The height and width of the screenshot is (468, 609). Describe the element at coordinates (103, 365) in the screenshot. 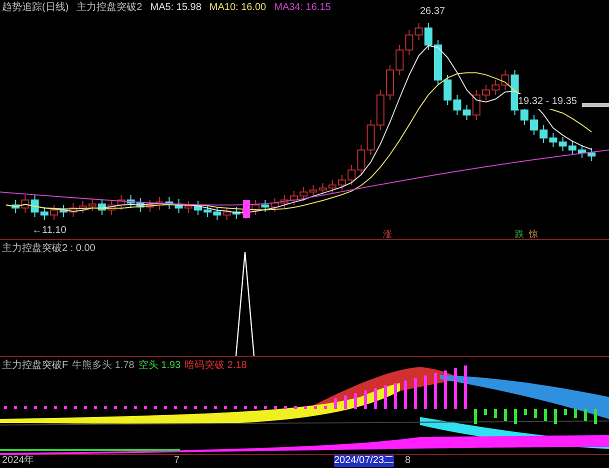

I see `oscillator-value: 牛熊多头 1.78` at that location.